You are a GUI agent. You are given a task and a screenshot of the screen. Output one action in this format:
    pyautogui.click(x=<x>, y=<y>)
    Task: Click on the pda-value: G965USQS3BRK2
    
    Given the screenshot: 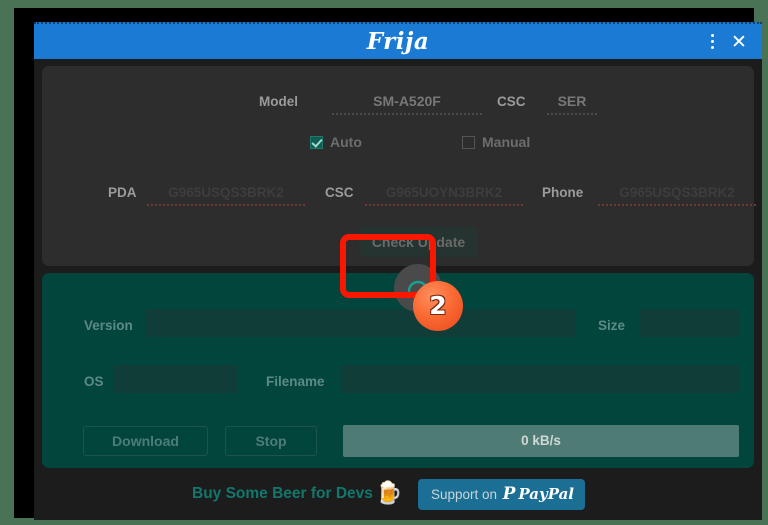 What is the action you would take?
    pyautogui.click(x=226, y=192)
    